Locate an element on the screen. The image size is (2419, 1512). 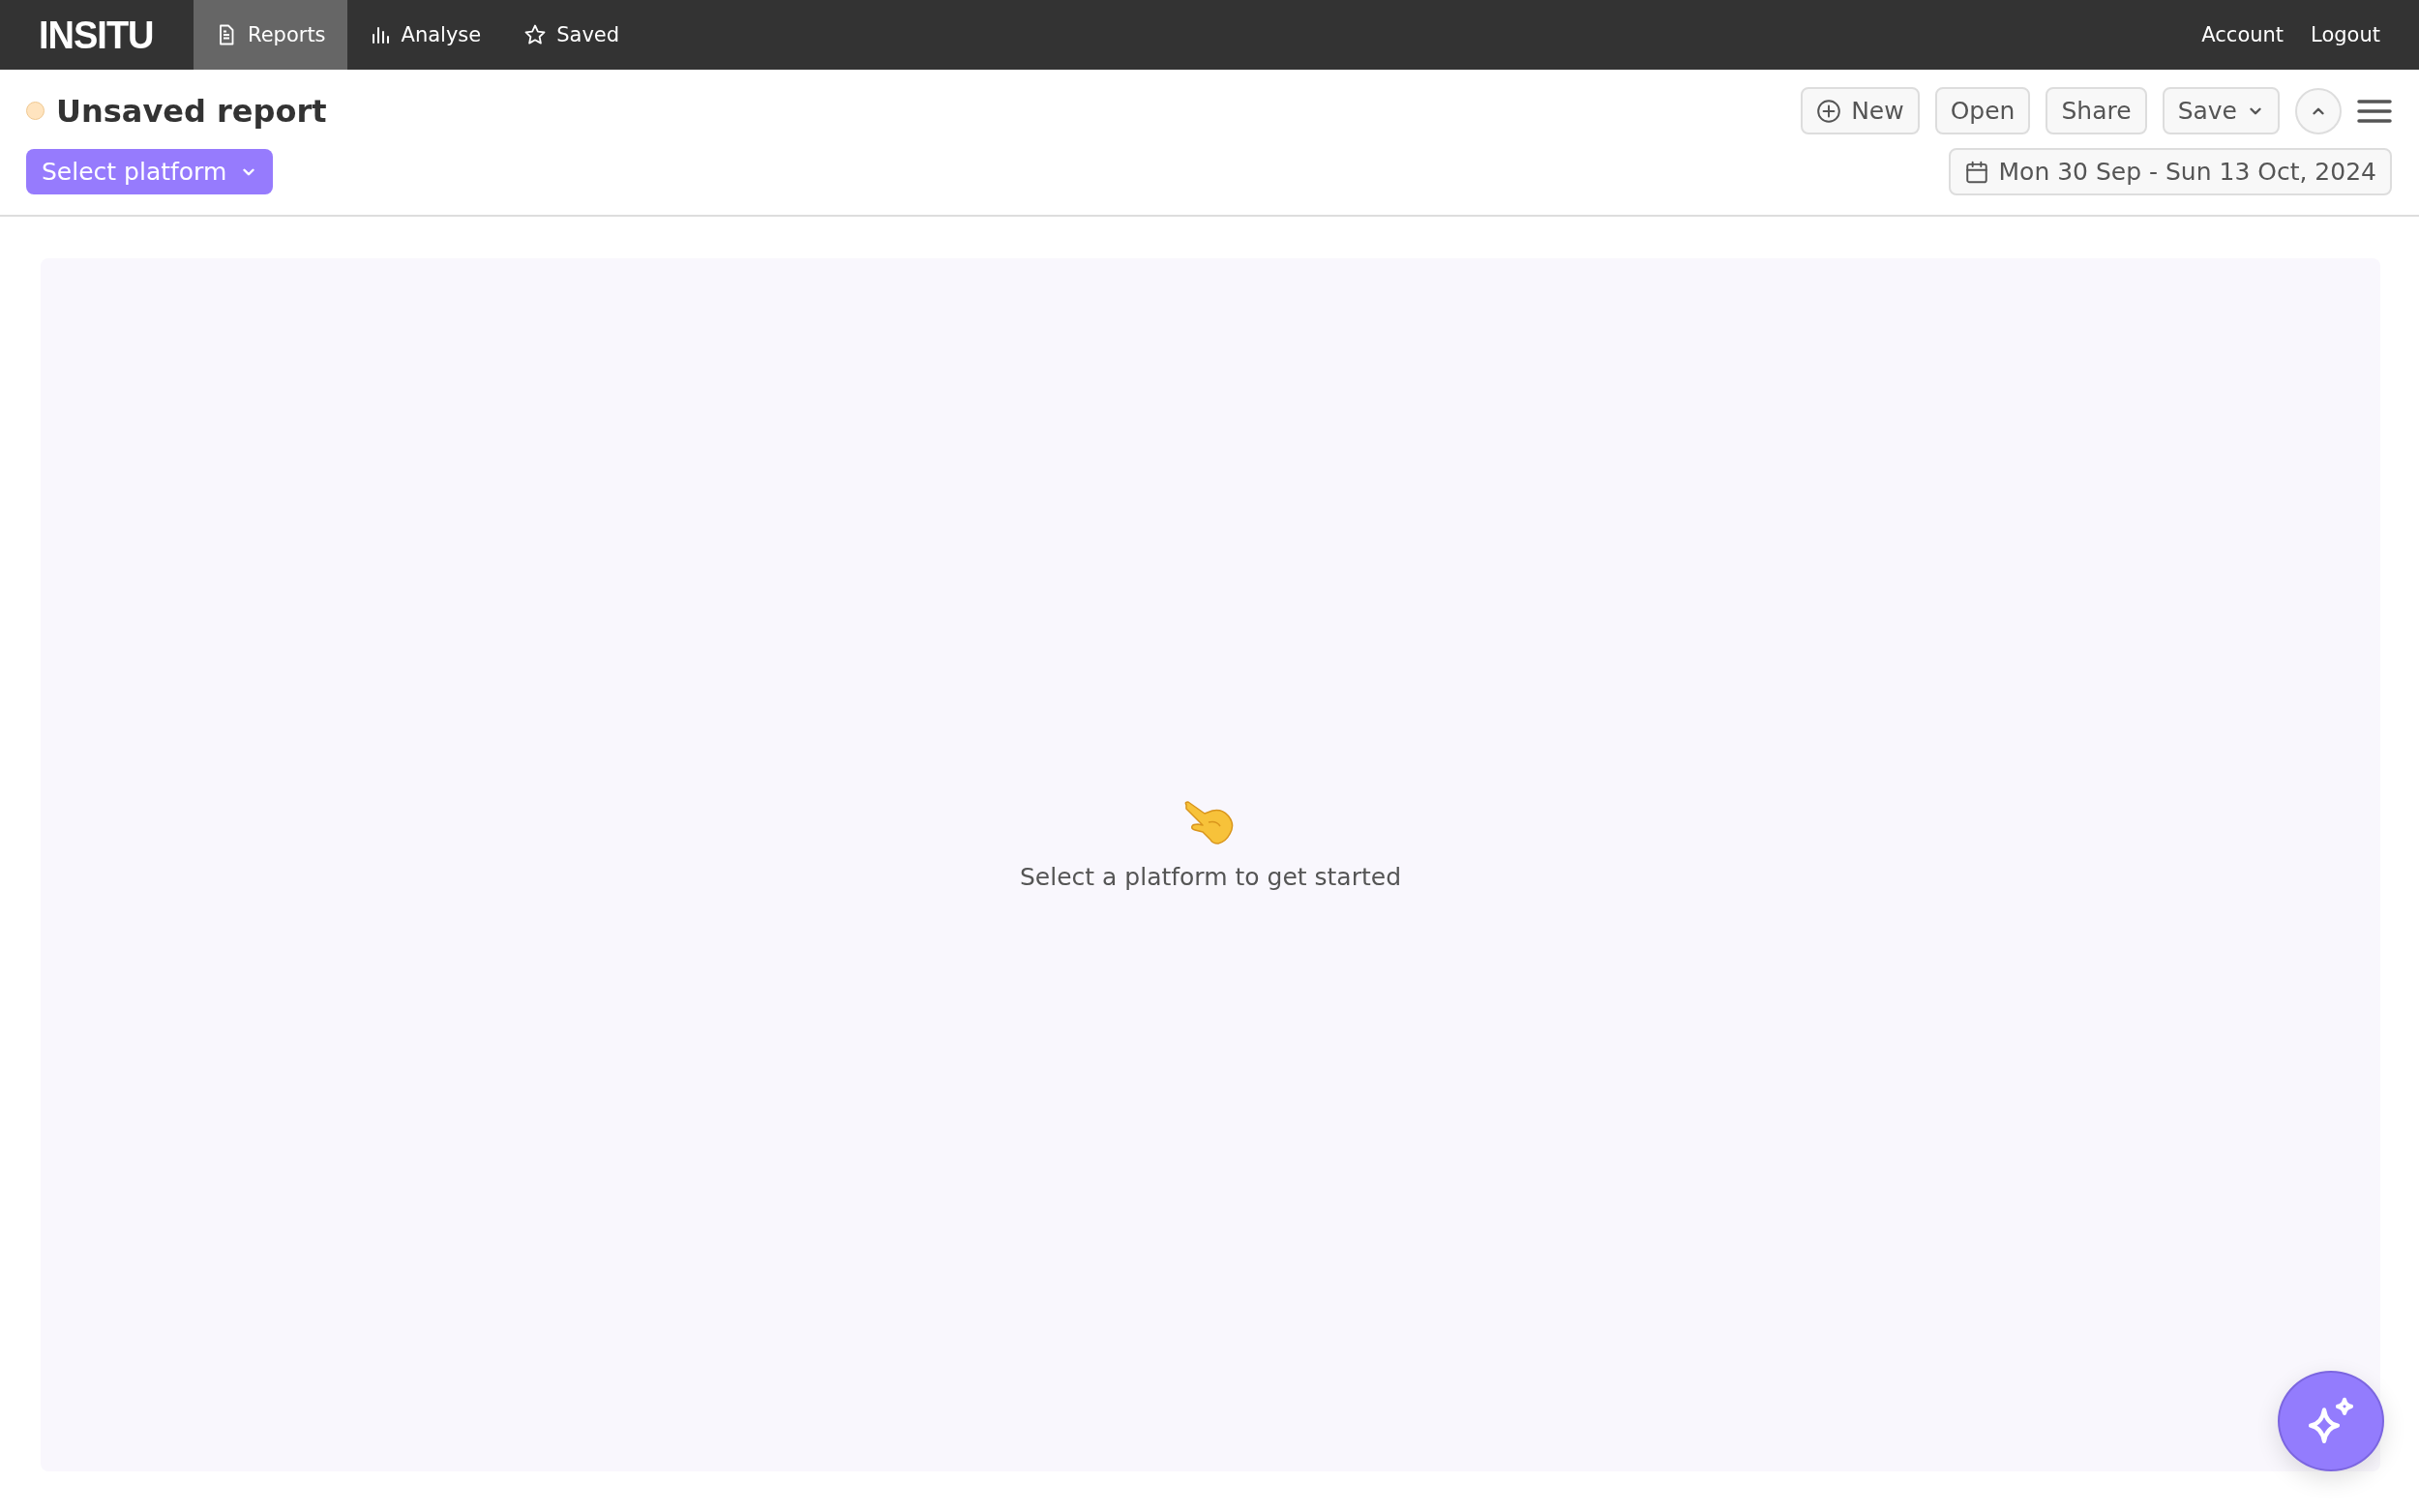
nav-tab: Reports is located at coordinates (271, 35).